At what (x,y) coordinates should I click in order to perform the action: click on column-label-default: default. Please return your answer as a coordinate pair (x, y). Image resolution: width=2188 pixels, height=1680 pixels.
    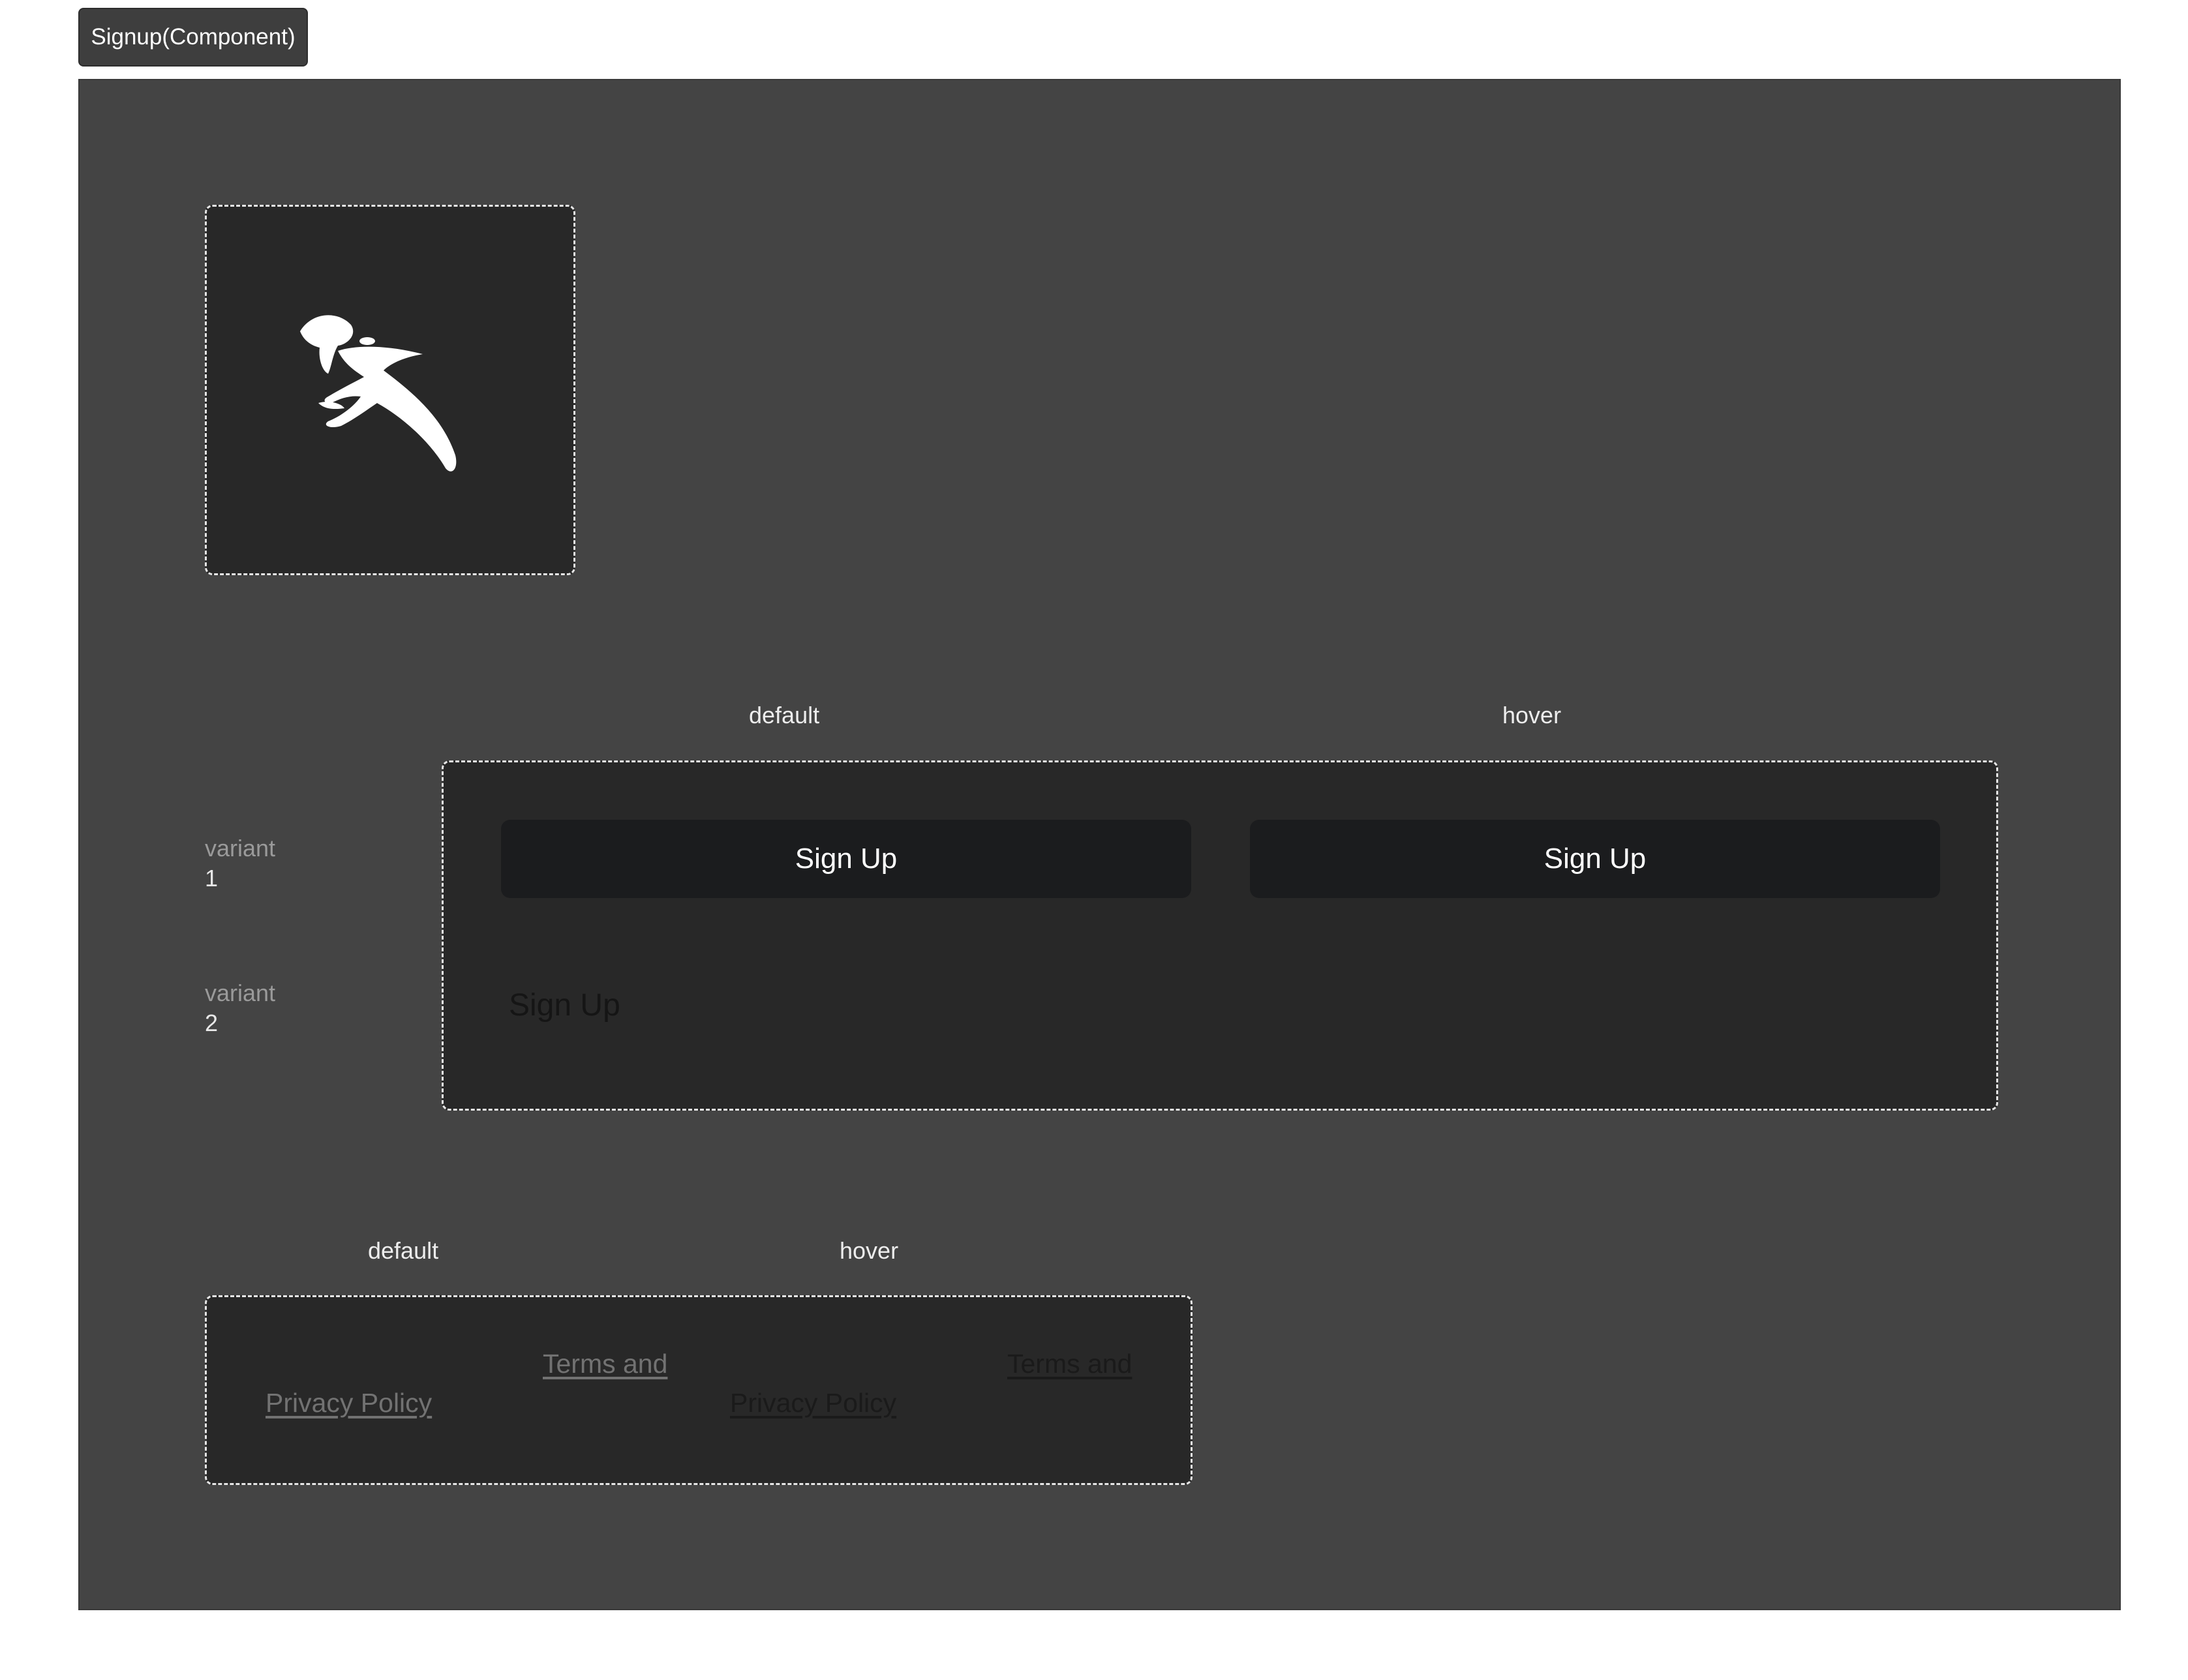
    Looking at the image, I should click on (784, 715).